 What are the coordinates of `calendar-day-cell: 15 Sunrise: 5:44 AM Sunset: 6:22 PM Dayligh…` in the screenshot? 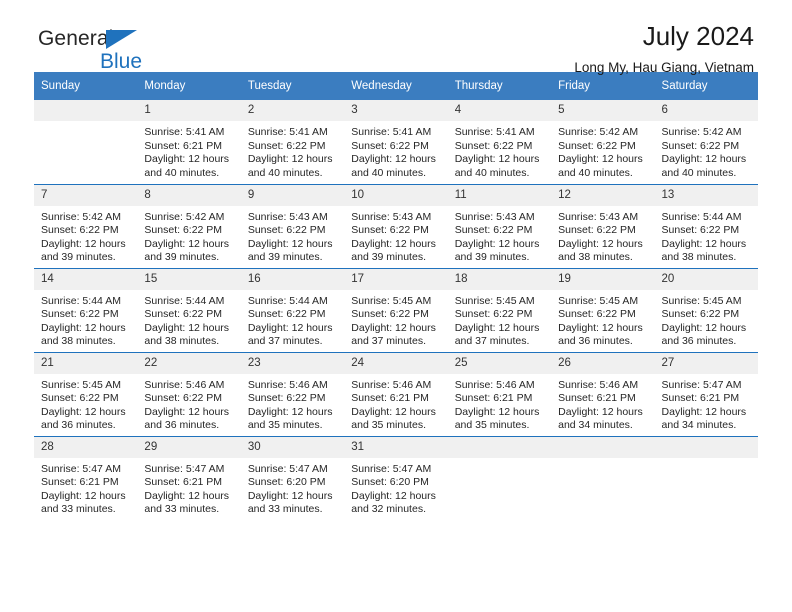 It's located at (189, 310).